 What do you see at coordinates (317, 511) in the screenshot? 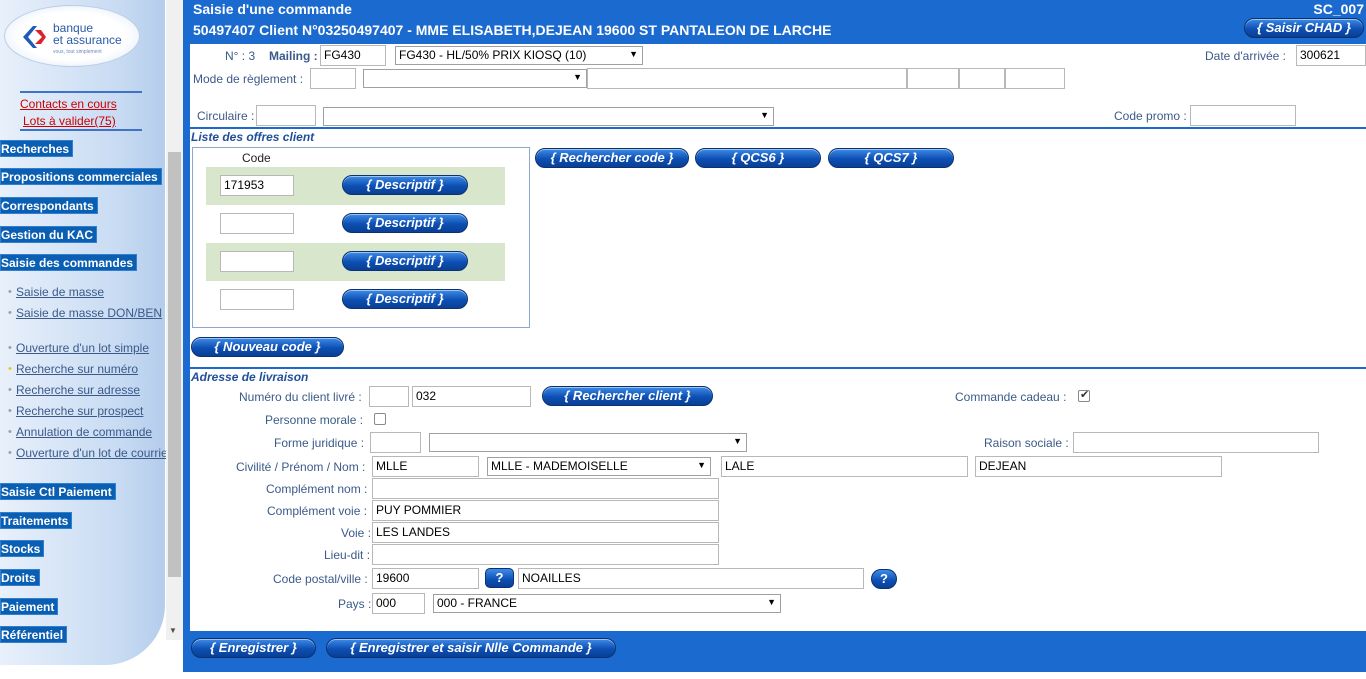
I see `complement-voie-label: Complément voie :` at bounding box center [317, 511].